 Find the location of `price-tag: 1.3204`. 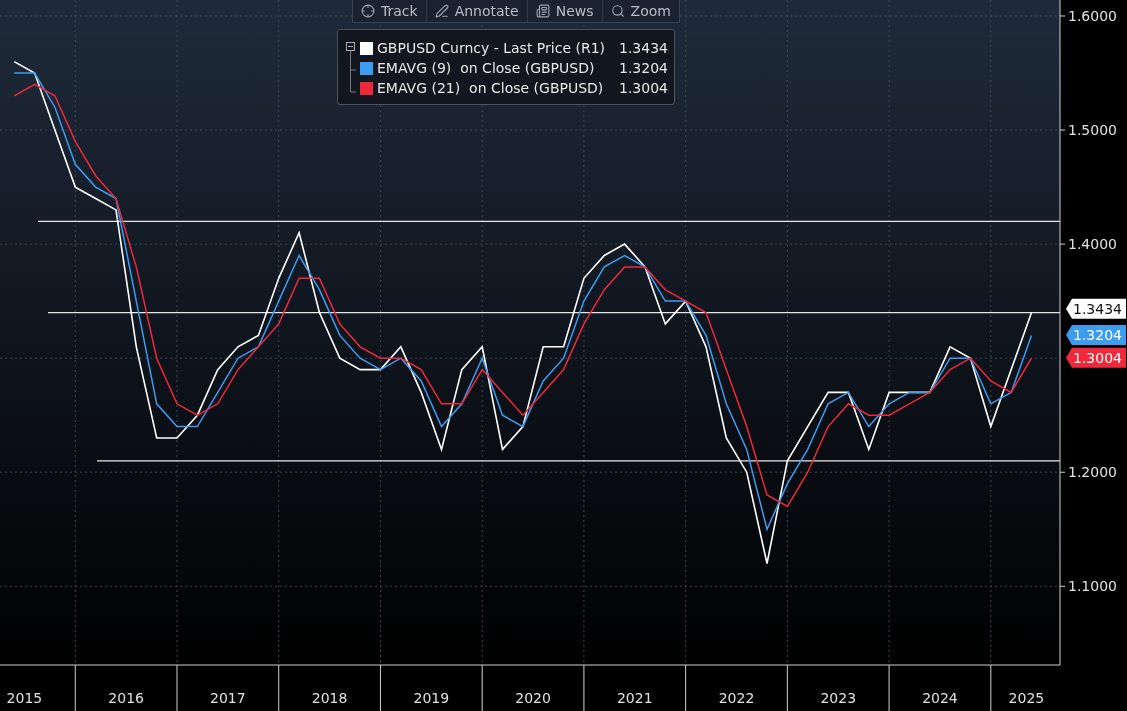

price-tag: 1.3204 is located at coordinates (1096, 334).